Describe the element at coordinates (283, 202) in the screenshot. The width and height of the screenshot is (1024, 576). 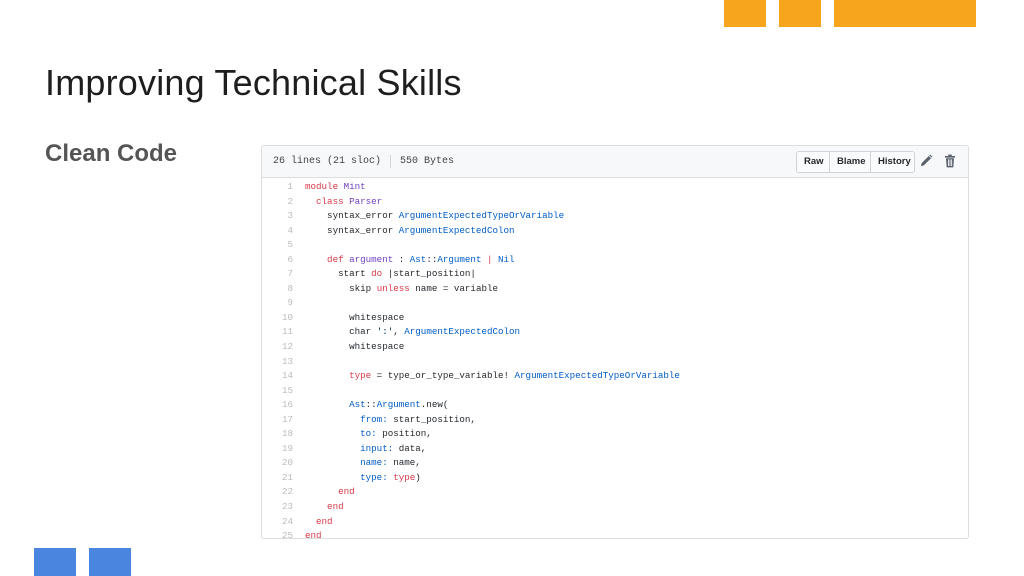
I see `line-number: 2` at that location.